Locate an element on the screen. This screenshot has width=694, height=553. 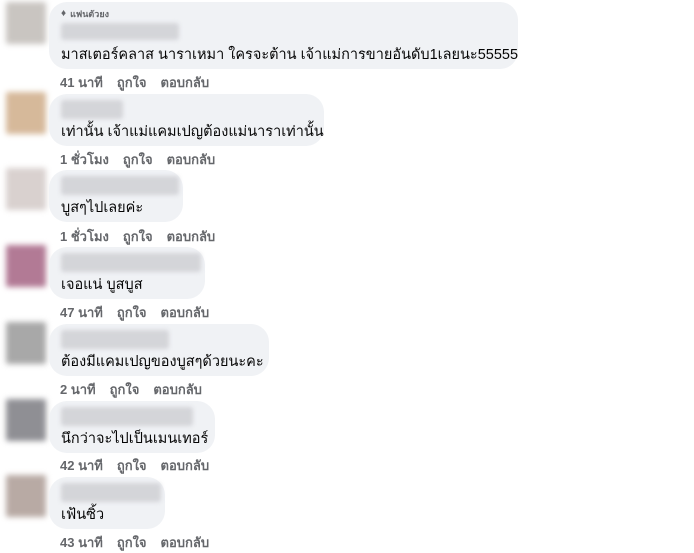
comment-actions: 47 นาที ถูกใจ ตอบกลับ is located at coordinates (134, 312).